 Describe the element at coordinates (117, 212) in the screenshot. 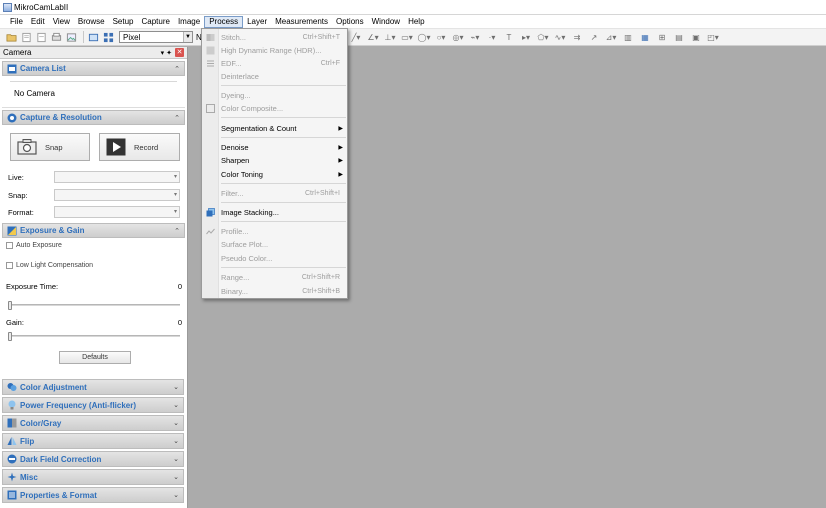

I see `format-select: ▾` at that location.